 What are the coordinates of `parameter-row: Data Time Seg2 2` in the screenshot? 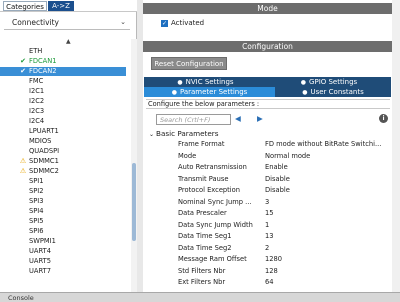 It's located at (267, 248).